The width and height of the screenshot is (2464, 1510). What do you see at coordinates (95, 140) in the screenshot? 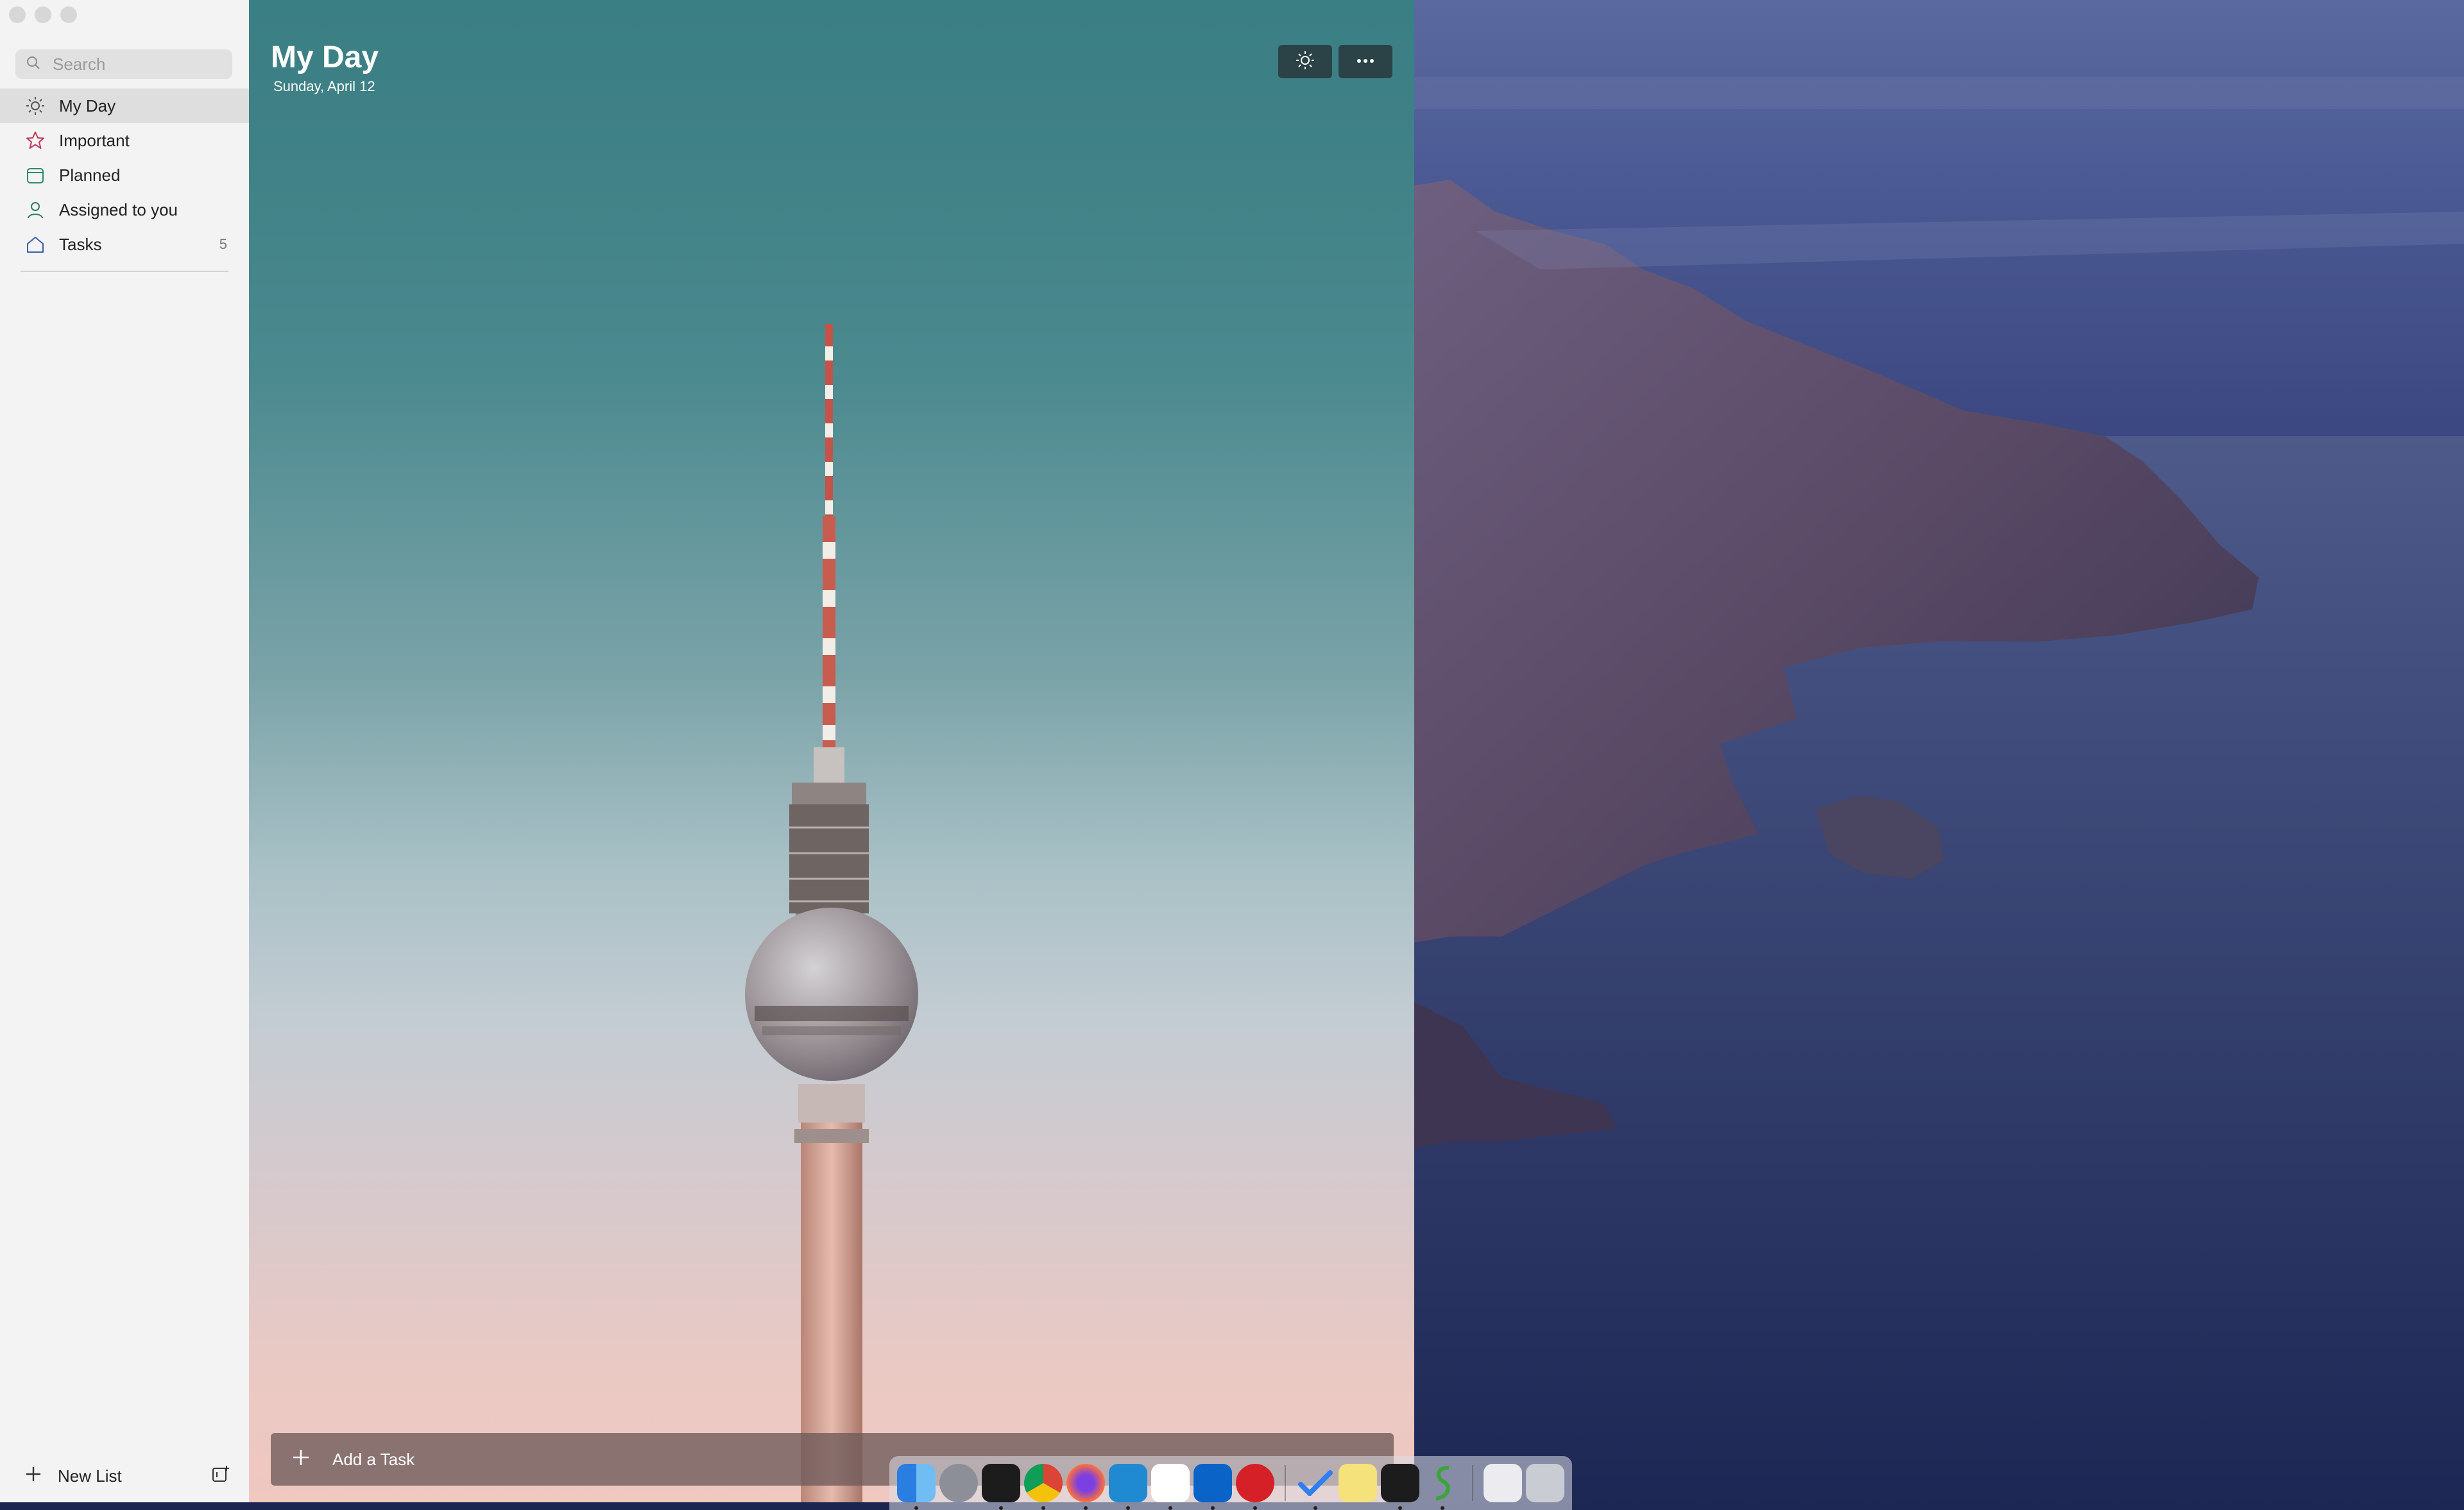
I see `sidebar-item-label: Important` at bounding box center [95, 140].